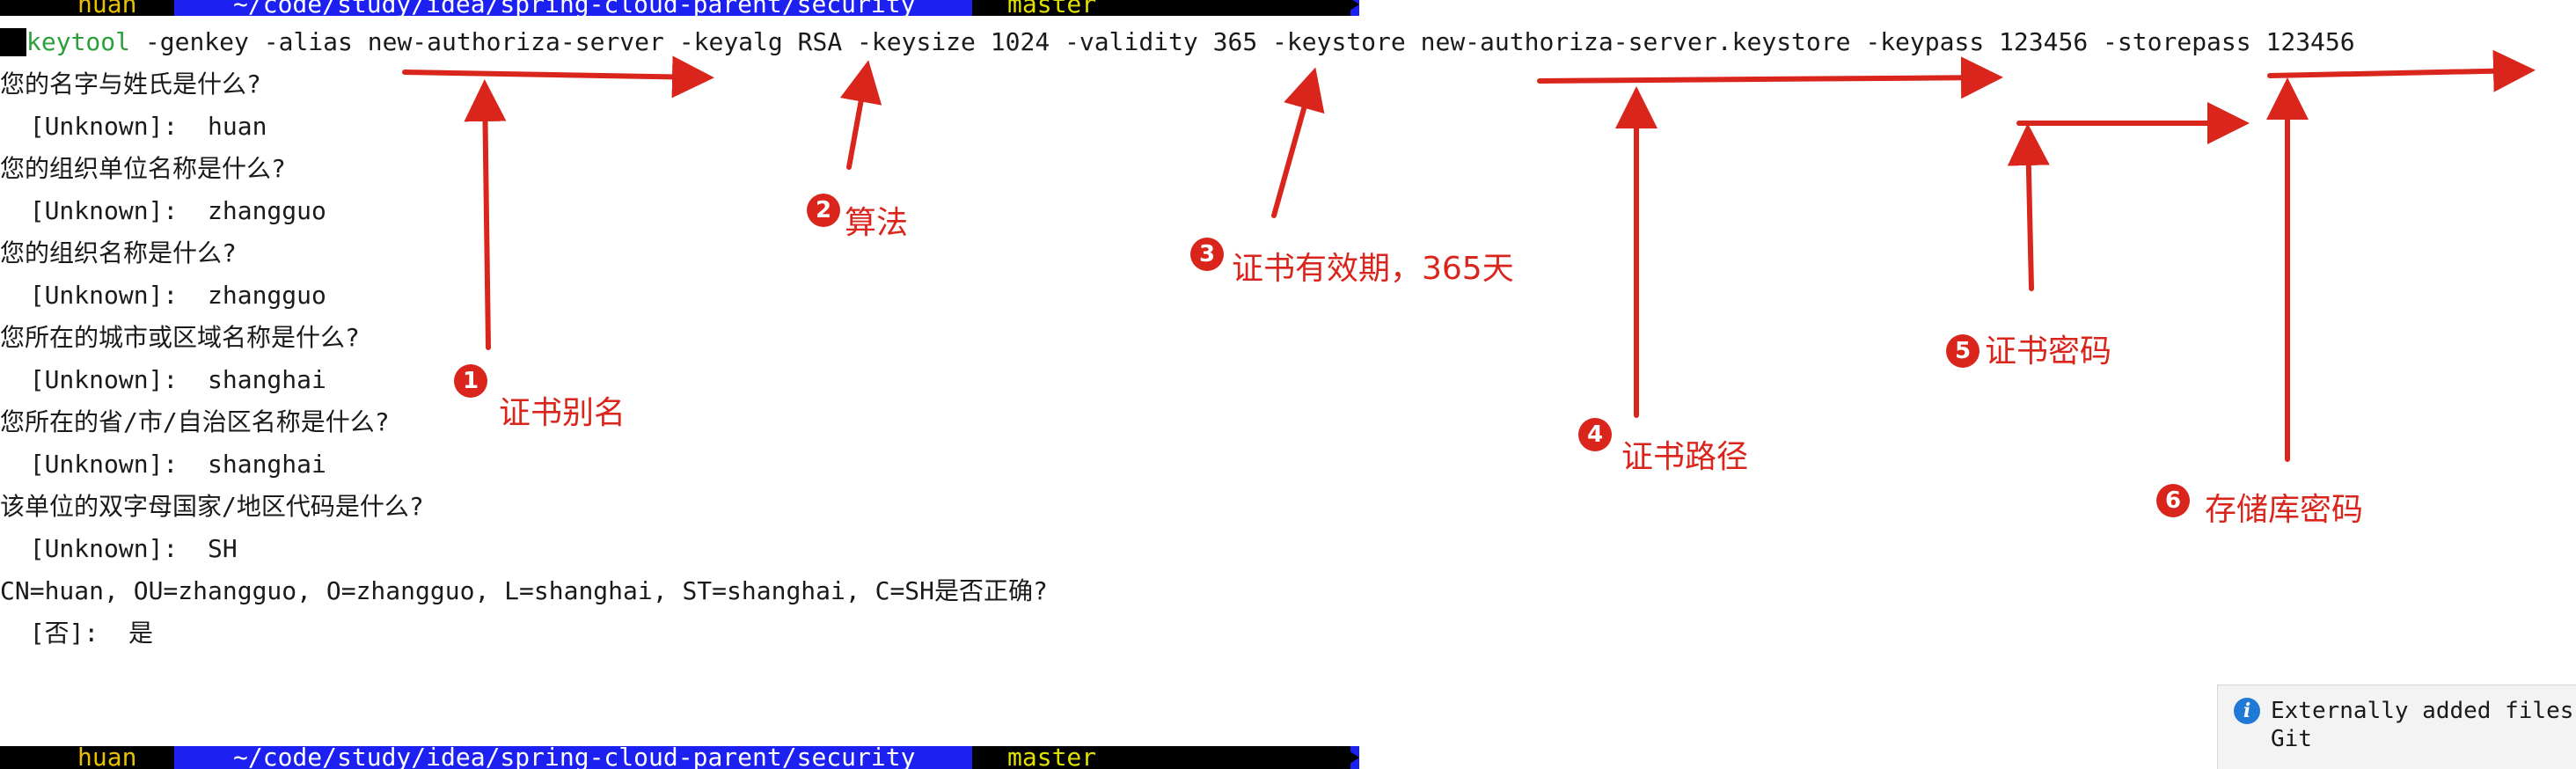 The width and height of the screenshot is (2576, 769). Describe the element at coordinates (118, 252) in the screenshot. I see `output-line: 您的组织名称是什么?` at that location.